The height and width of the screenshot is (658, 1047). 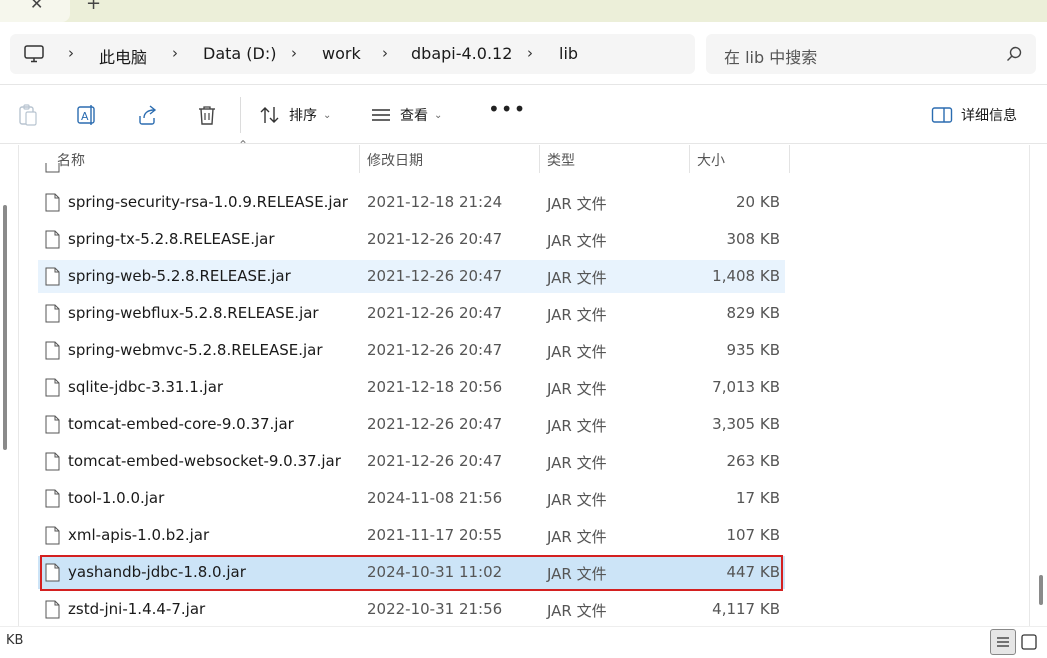 I want to click on file-date: 2021-12-18 21:24, so click(x=435, y=202).